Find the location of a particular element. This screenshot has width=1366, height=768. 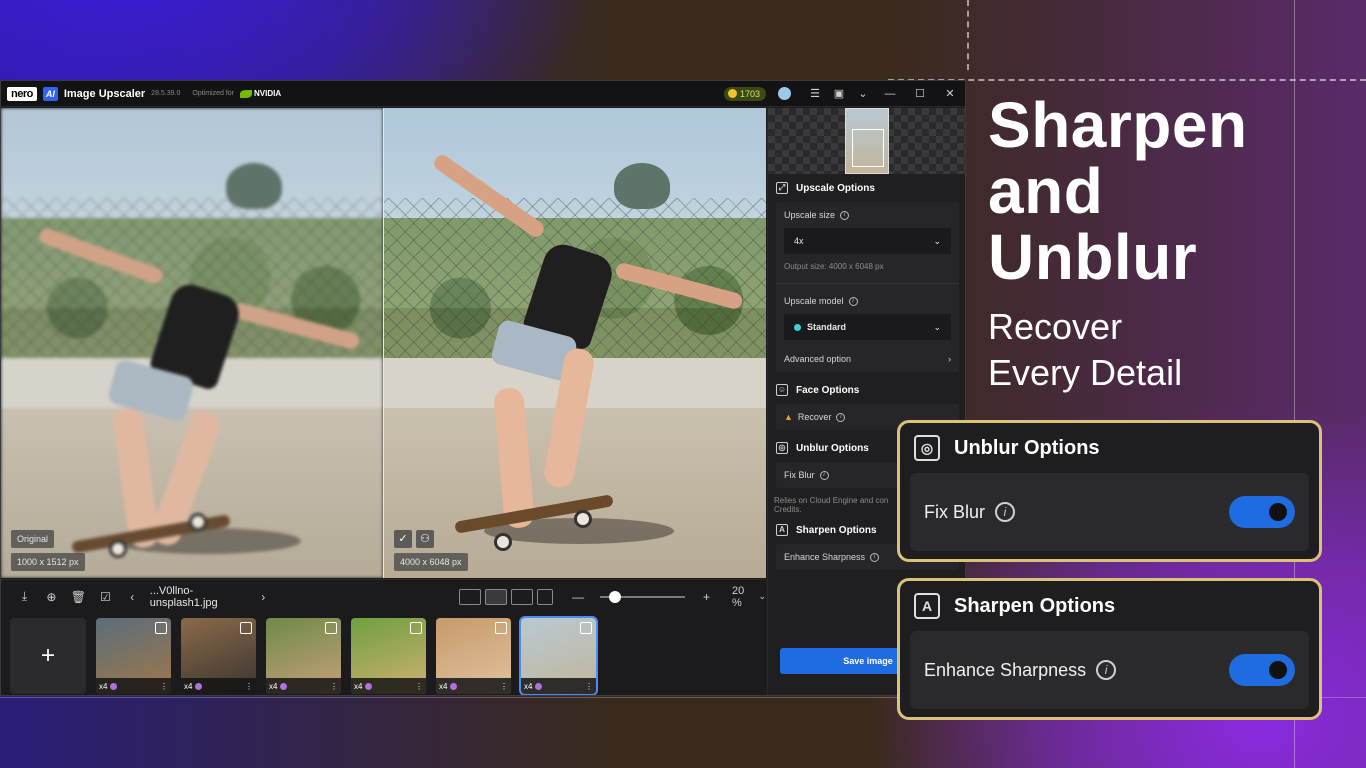

zoom-slider is located at coordinates (642, 596).